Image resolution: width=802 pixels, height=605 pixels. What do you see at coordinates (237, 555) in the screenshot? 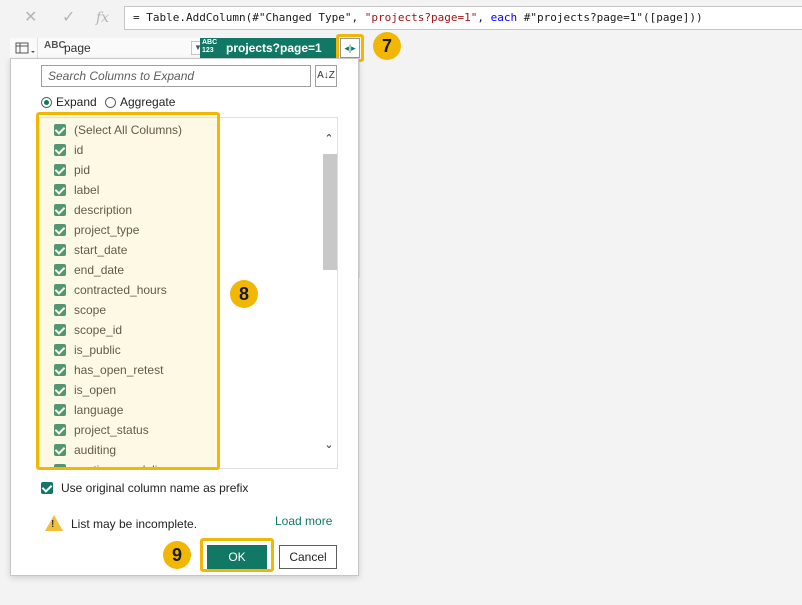
I see `callout-highlight-ok` at bounding box center [237, 555].